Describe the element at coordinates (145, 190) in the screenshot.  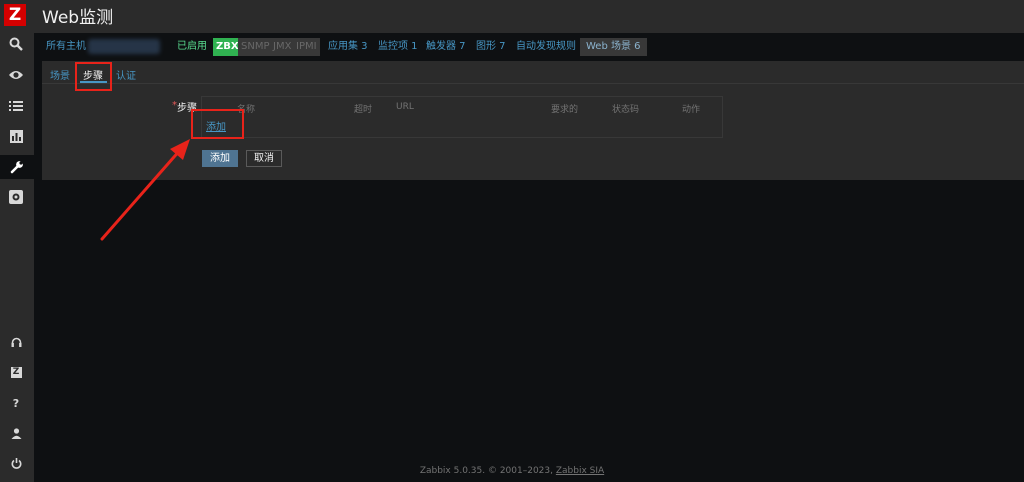
I see `annotation-arrow` at that location.